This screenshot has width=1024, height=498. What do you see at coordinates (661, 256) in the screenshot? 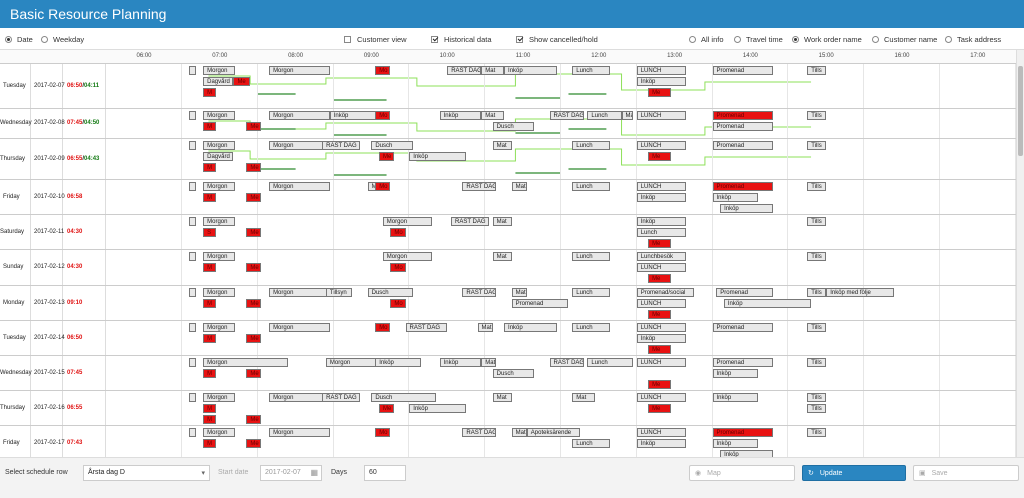
I see `task-block: Lunchbesök` at bounding box center [661, 256].